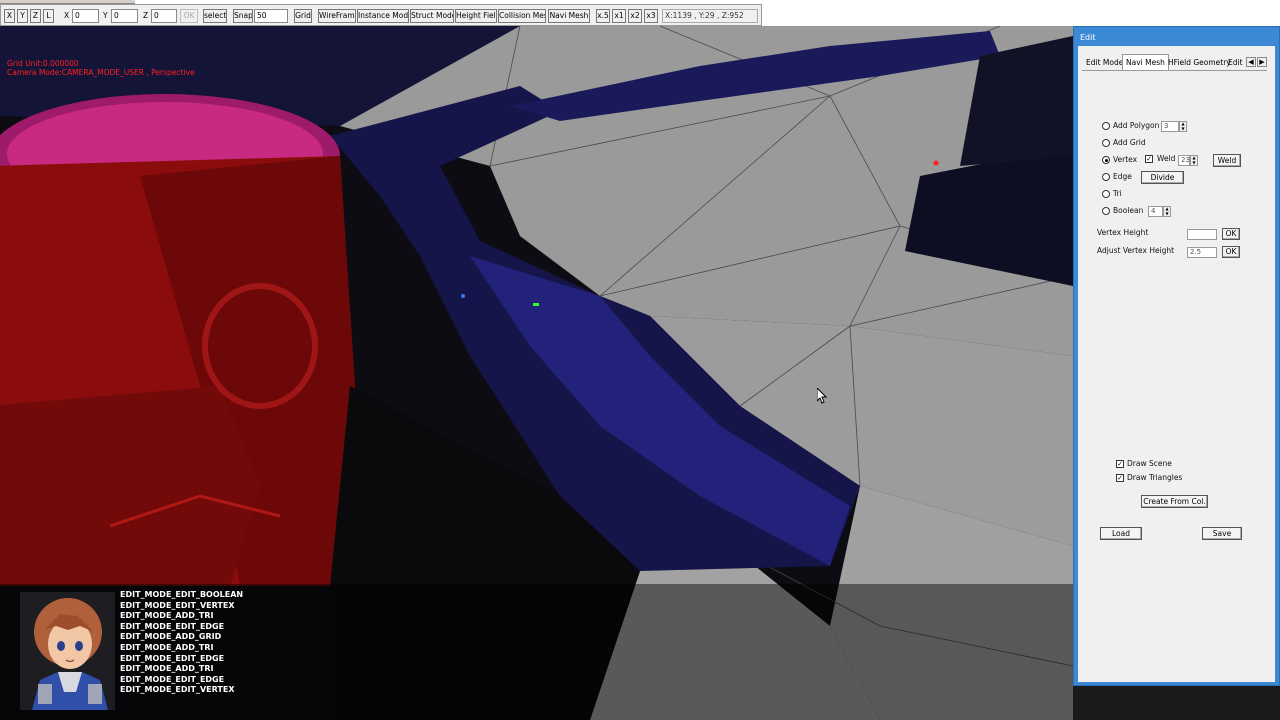  What do you see at coordinates (1183, 126) in the screenshot?
I see `add-polygon-spinner: ▲ ▼` at bounding box center [1183, 126].